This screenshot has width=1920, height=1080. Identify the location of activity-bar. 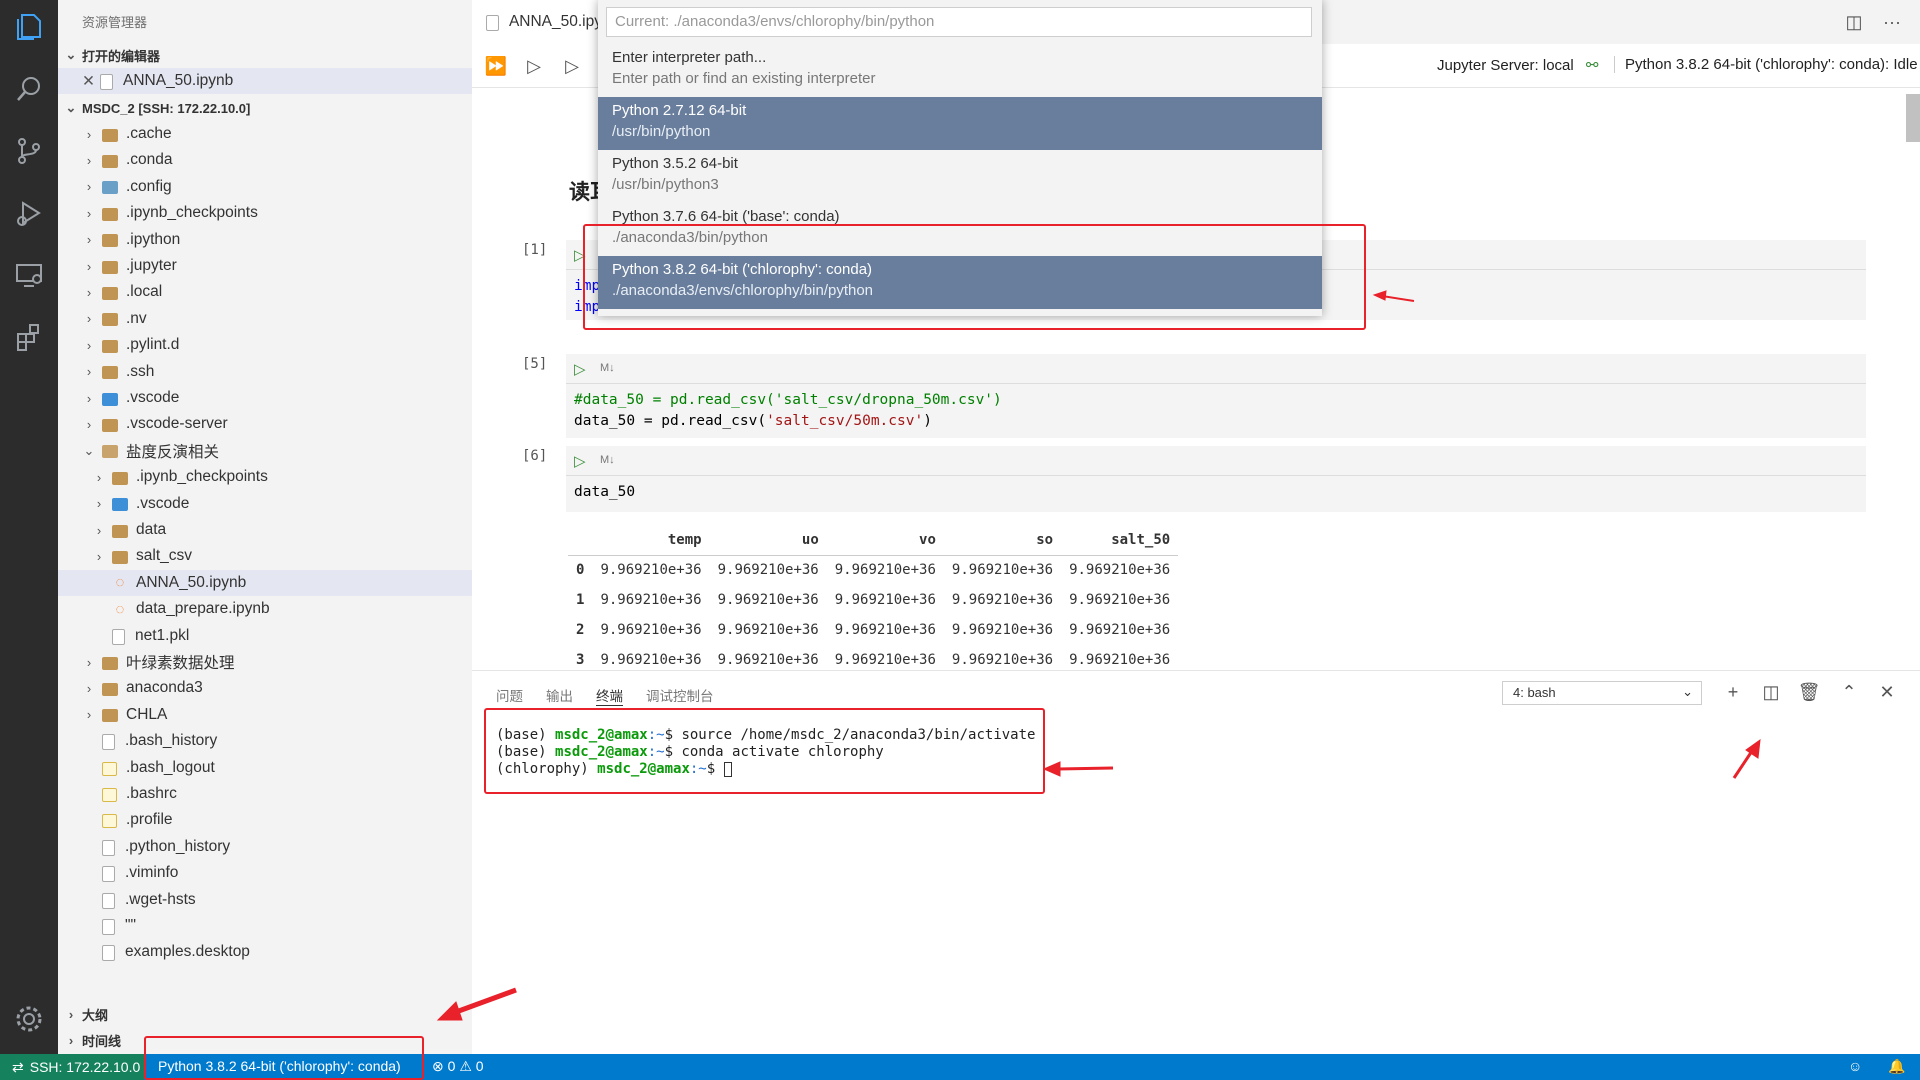
(29, 527).